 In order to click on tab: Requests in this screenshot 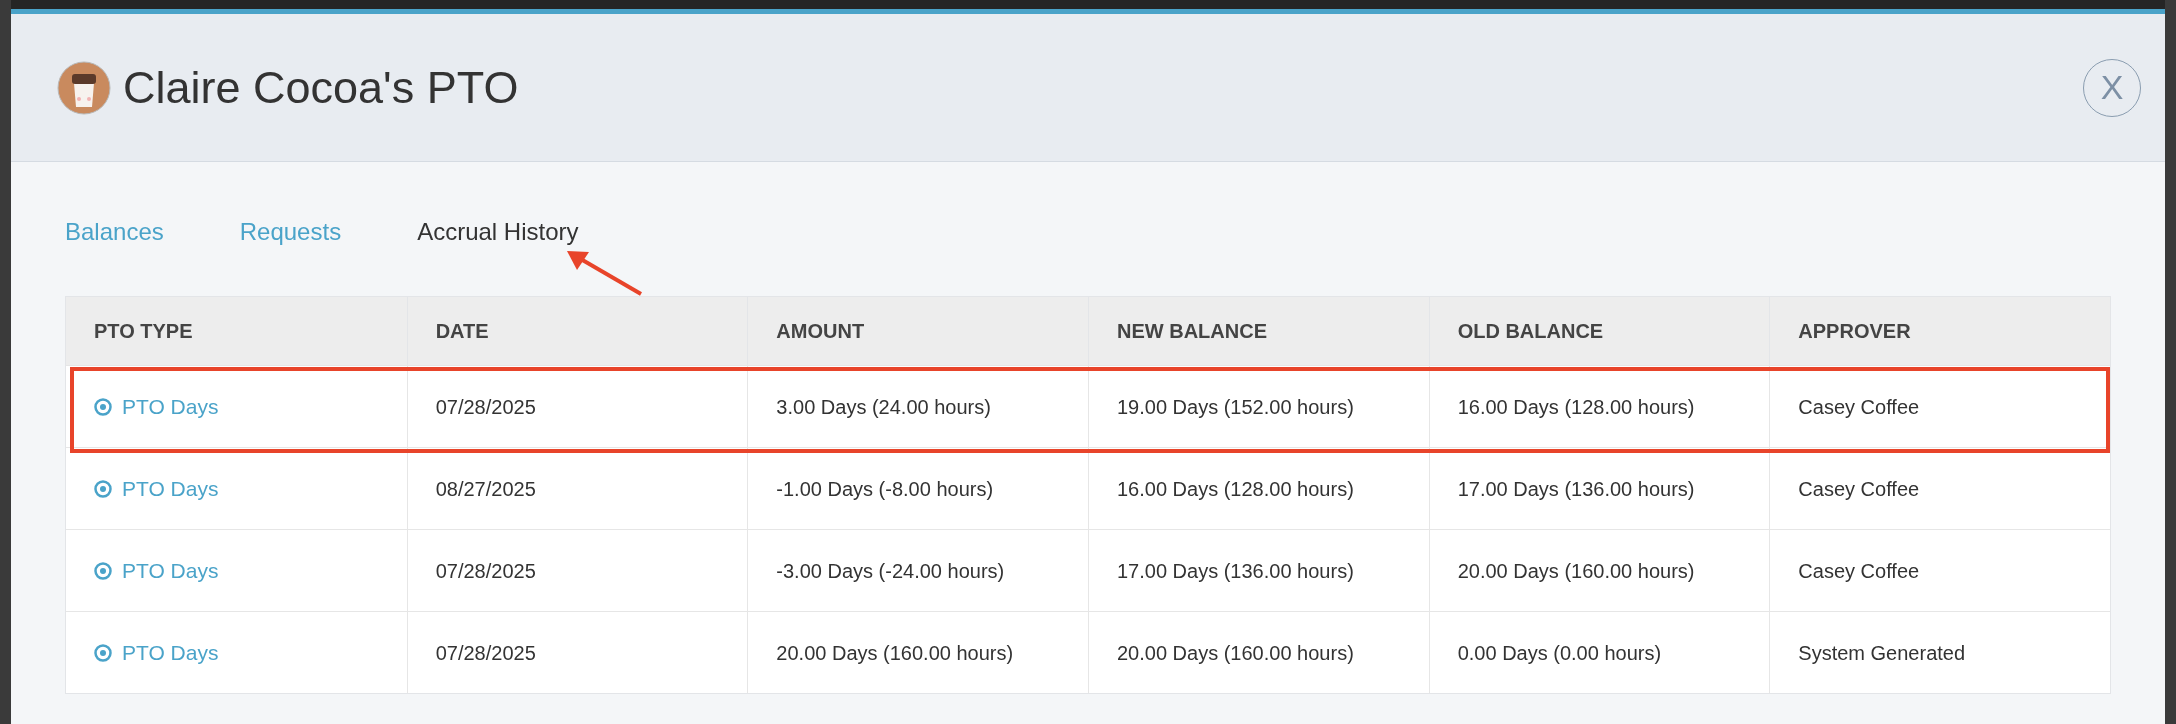, I will do `click(290, 229)`.